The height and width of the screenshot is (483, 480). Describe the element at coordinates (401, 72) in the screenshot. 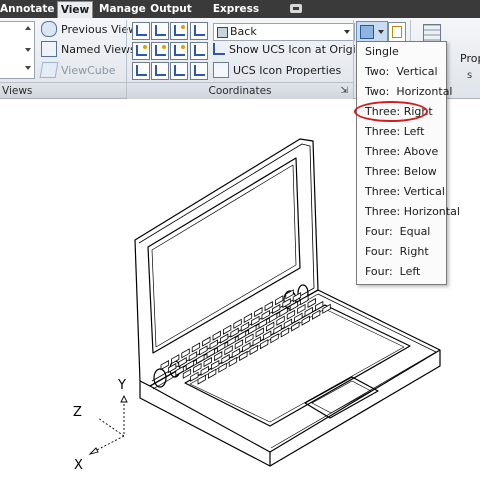

I see `menu-item-two-vertical: Two: Vertical` at that location.